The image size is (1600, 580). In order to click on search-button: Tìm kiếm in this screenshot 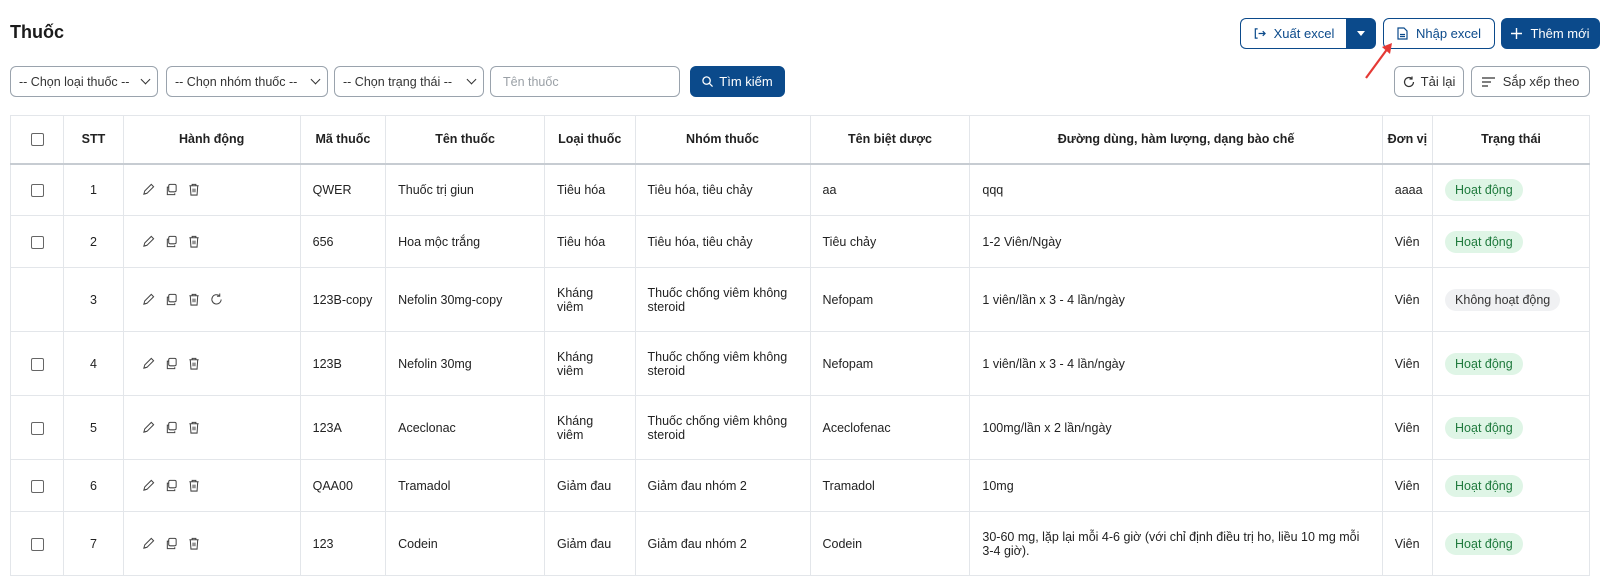, I will do `click(737, 81)`.